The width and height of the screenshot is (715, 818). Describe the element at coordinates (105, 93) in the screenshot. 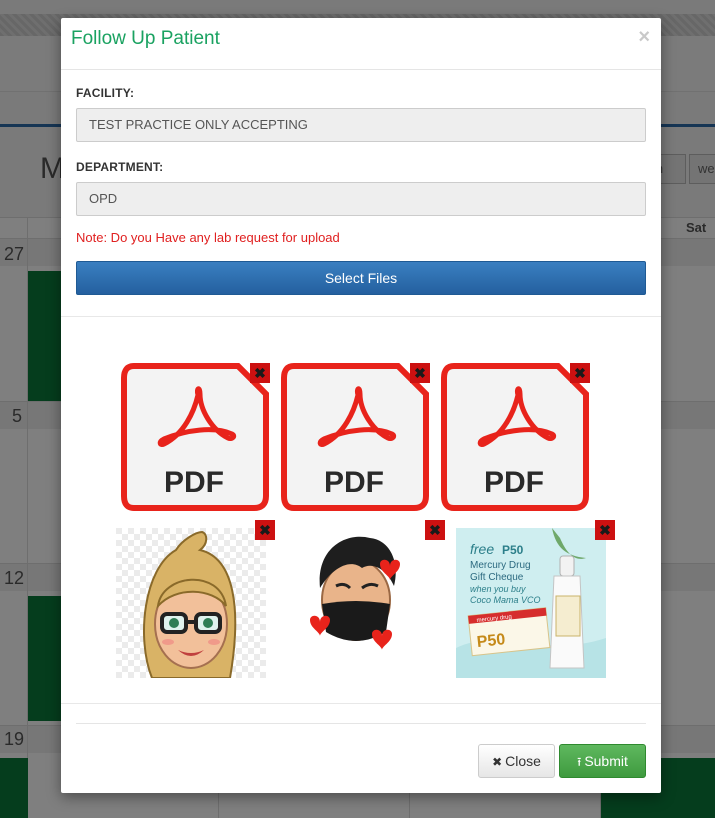

I see `facility-label: FACILITY:` at that location.